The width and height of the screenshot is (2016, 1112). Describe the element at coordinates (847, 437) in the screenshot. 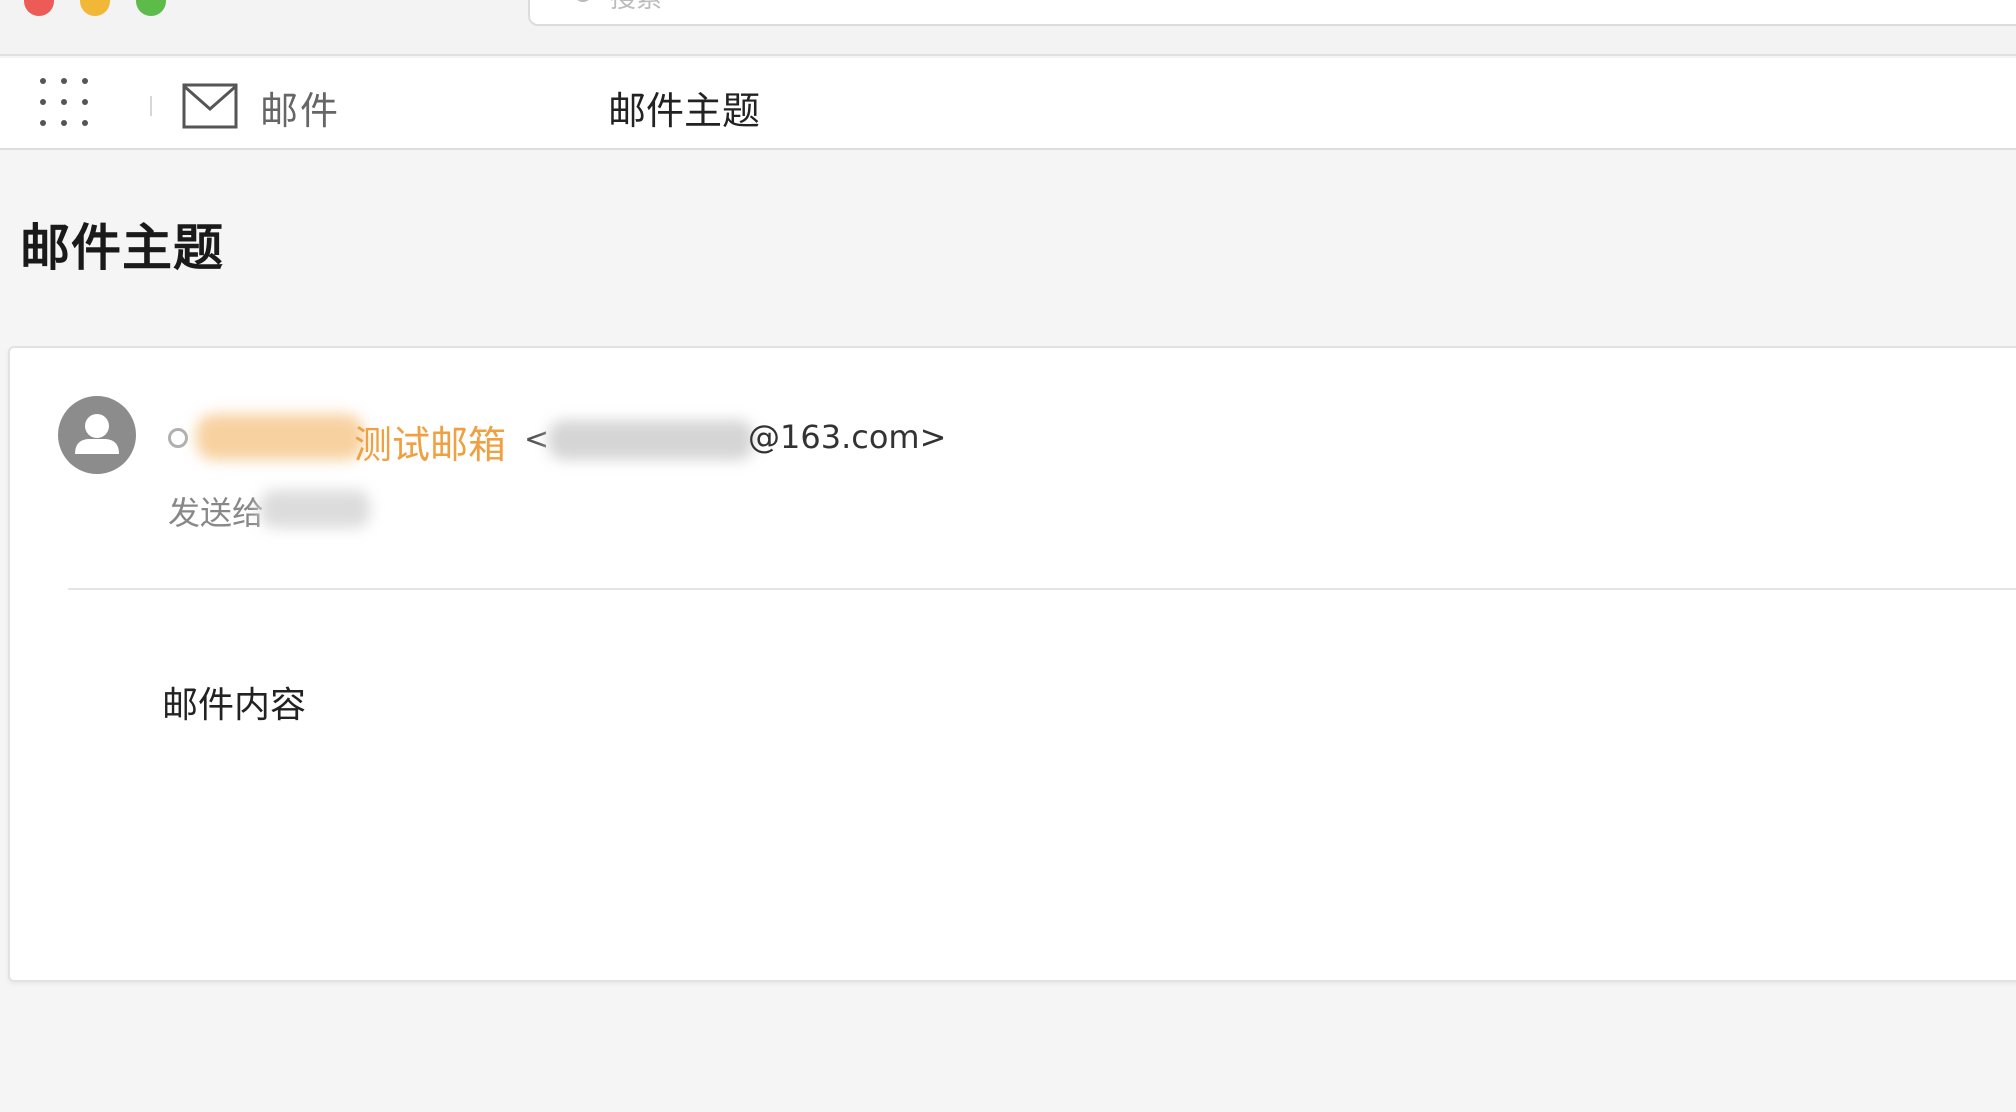

I see `sender-address: @163.com>` at that location.